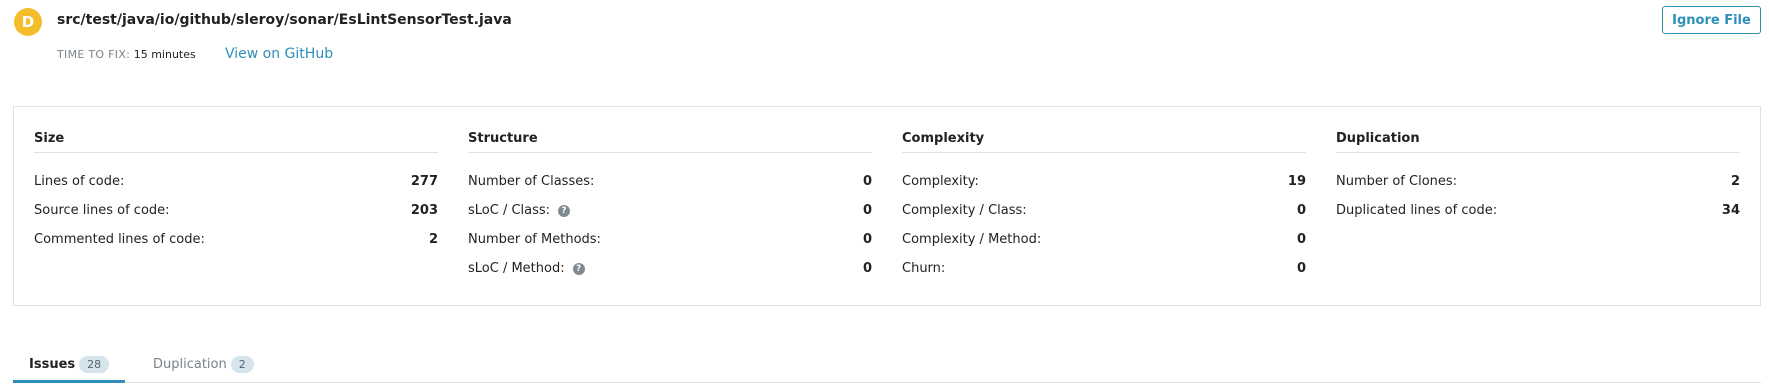 This screenshot has width=1769, height=389. Describe the element at coordinates (1397, 181) in the screenshot. I see `metric-label: Number of Clones:` at that location.